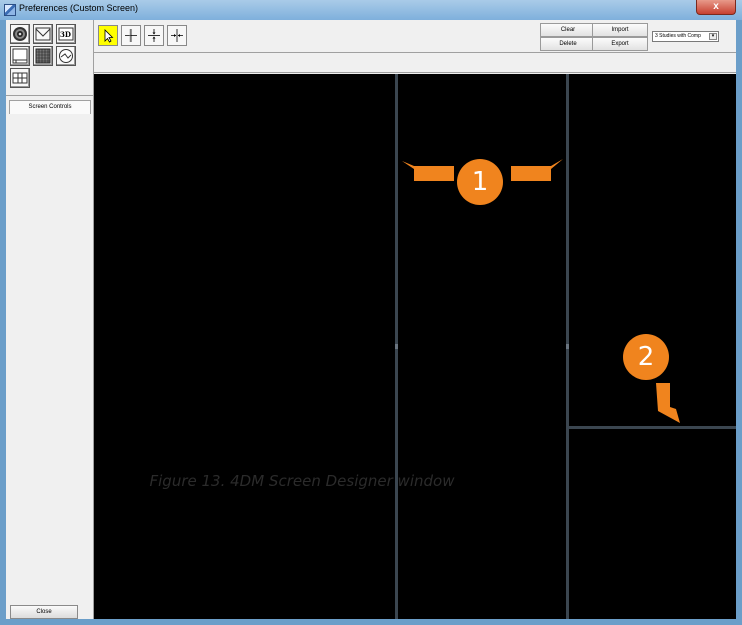 The image size is (742, 625). What do you see at coordinates (668, 403) in the screenshot?
I see `callout-2-down-arrow` at bounding box center [668, 403].